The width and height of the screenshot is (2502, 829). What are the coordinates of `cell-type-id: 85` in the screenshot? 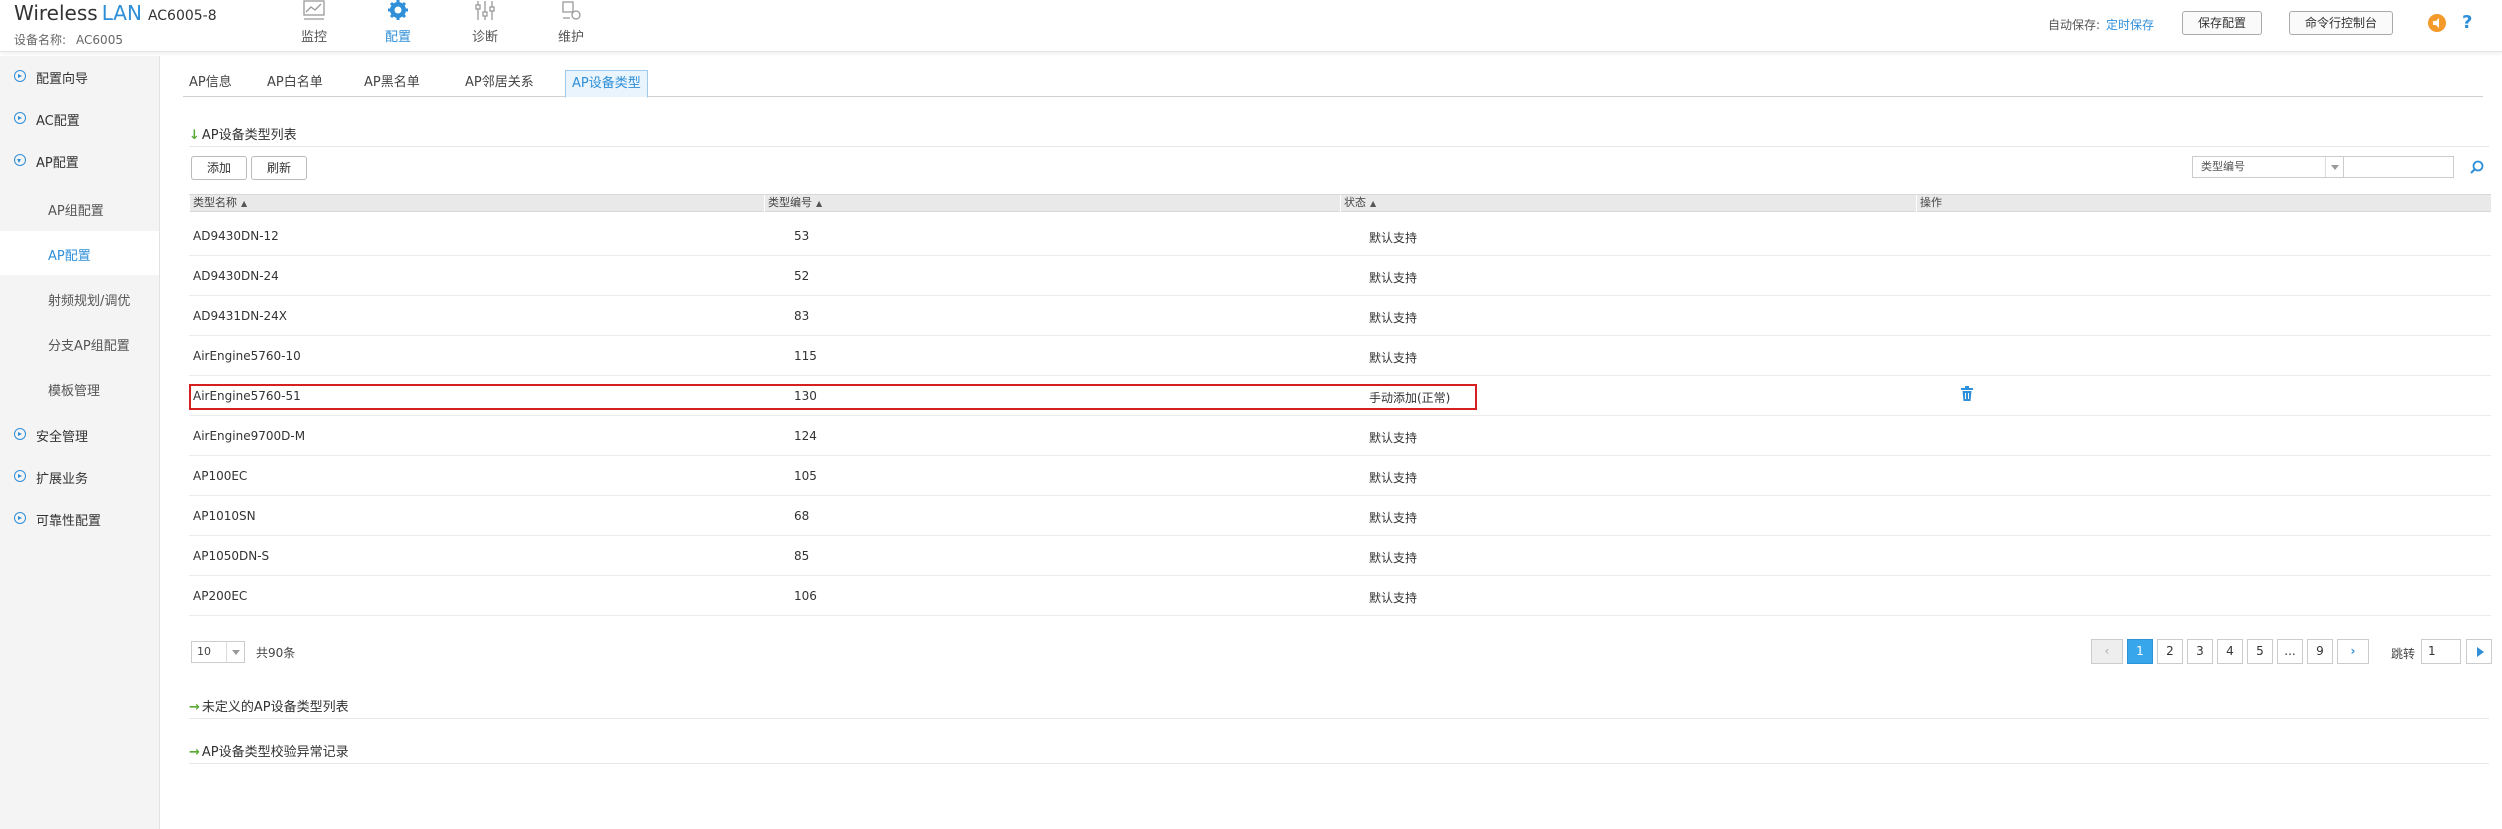 It's located at (802, 556).